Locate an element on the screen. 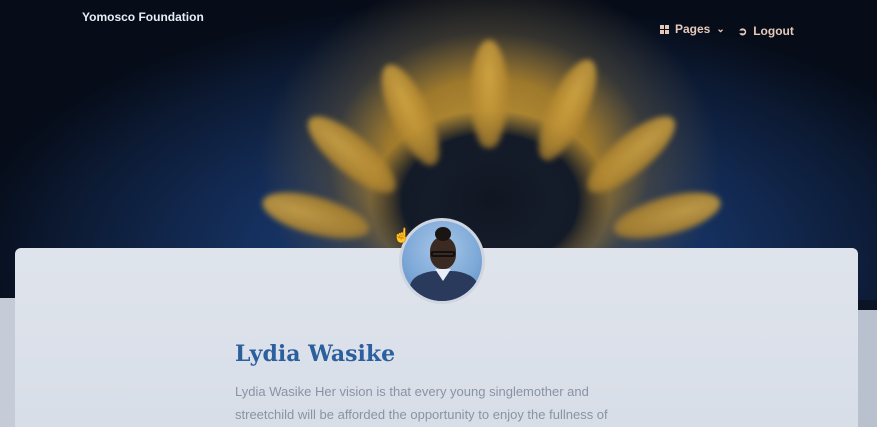  navbar: Yomosco Foundation Pages ⌄ ➲ Logout is located at coordinates (438, 25).